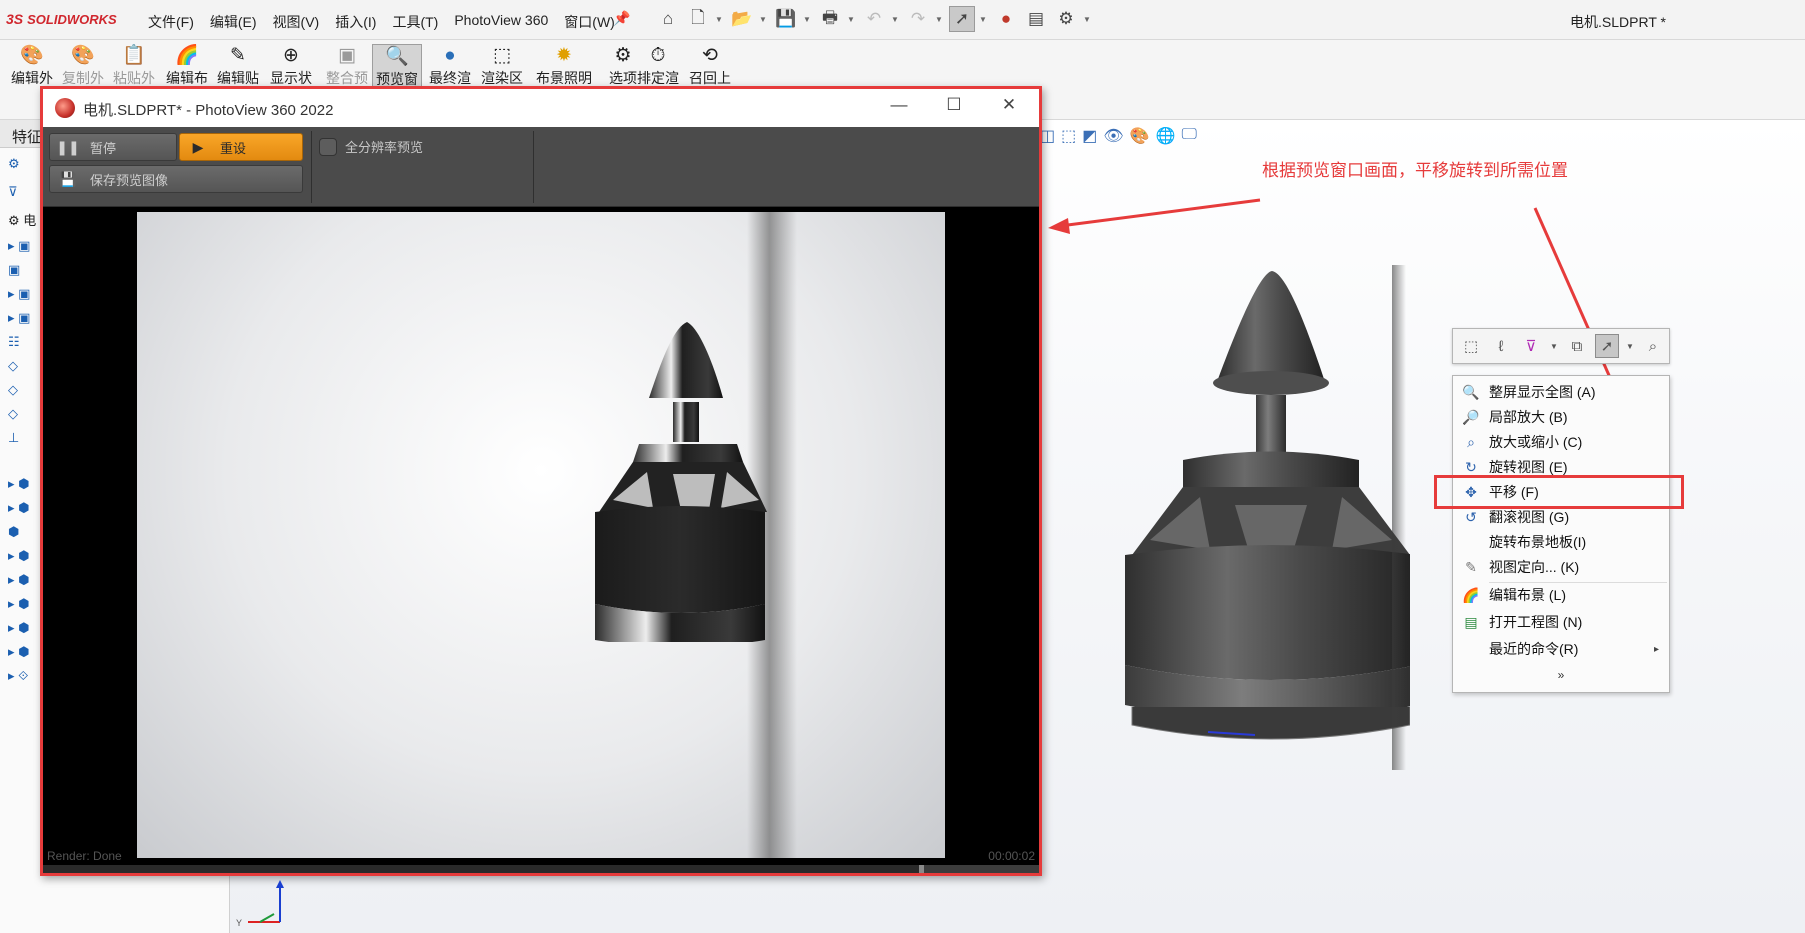  Describe the element at coordinates (415, 22) in the screenshot. I see `menu-tools: 工具(T)` at that location.